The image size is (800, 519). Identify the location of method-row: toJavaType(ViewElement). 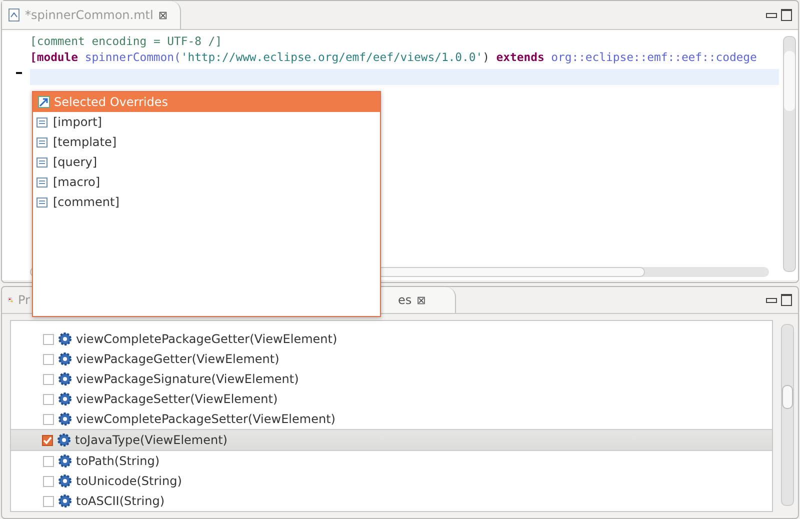
(391, 440).